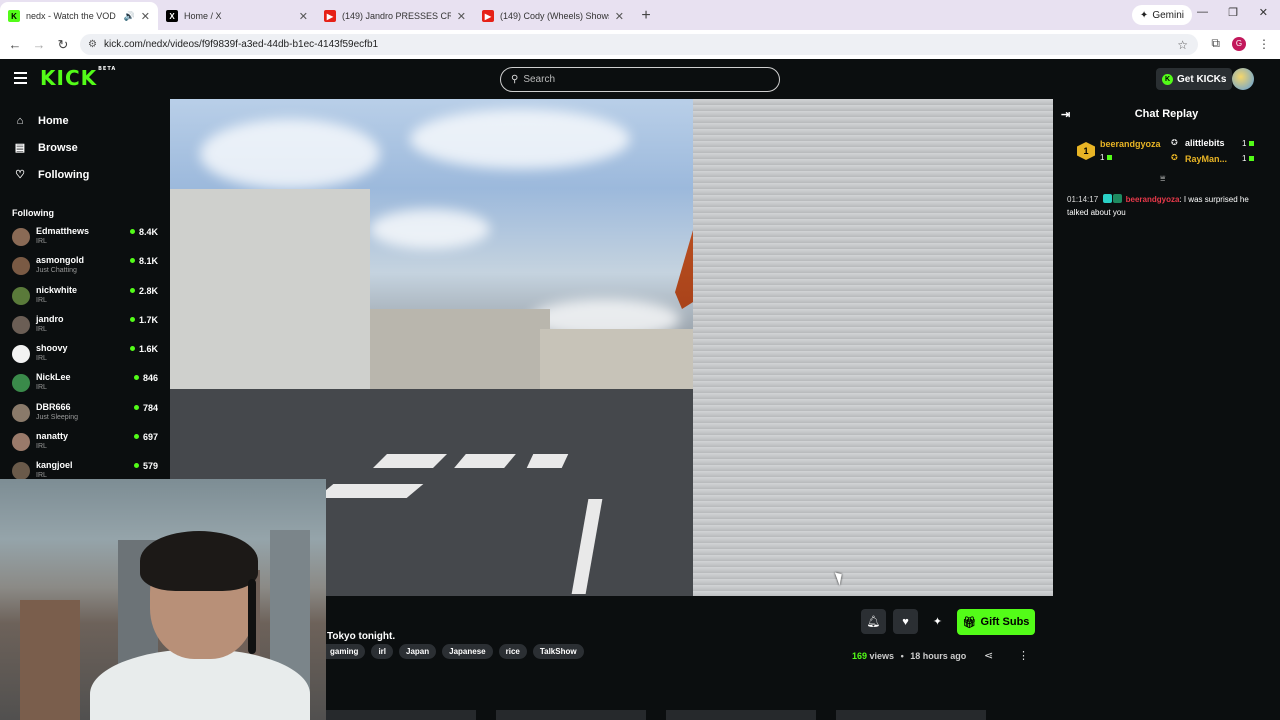 The width and height of the screenshot is (1280, 720). Describe the element at coordinates (85, 384) in the screenshot. I see `following-item: NickLee IRL 846` at that location.